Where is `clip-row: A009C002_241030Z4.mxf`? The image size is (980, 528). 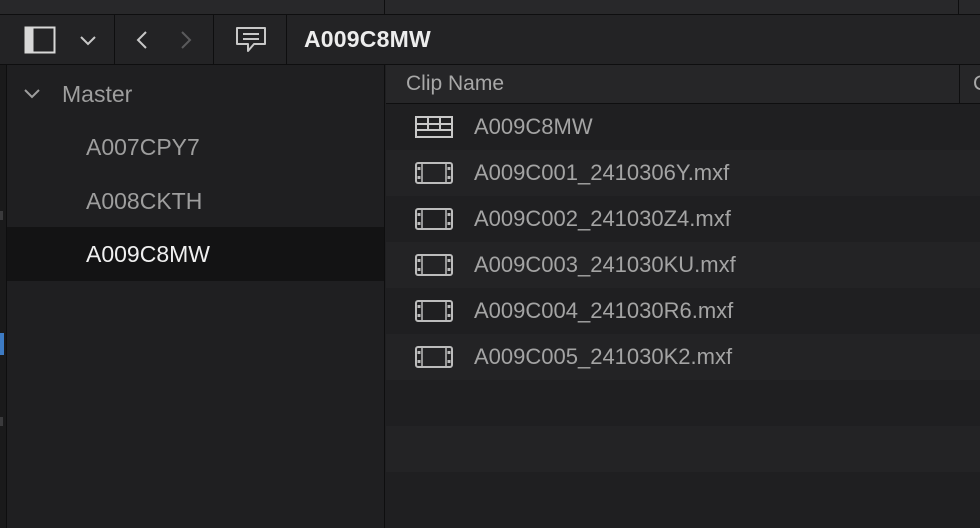
clip-row: A009C002_241030Z4.mxf is located at coordinates (683, 219).